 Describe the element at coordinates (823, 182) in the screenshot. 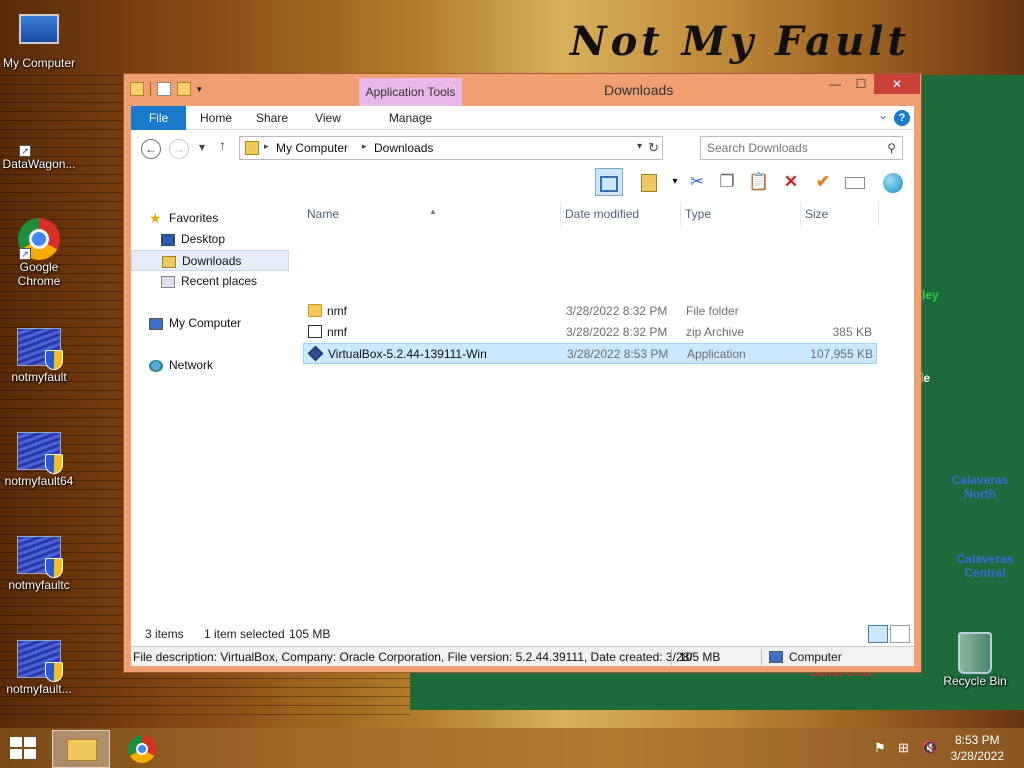

I see `checkmark-icon: ✔` at that location.